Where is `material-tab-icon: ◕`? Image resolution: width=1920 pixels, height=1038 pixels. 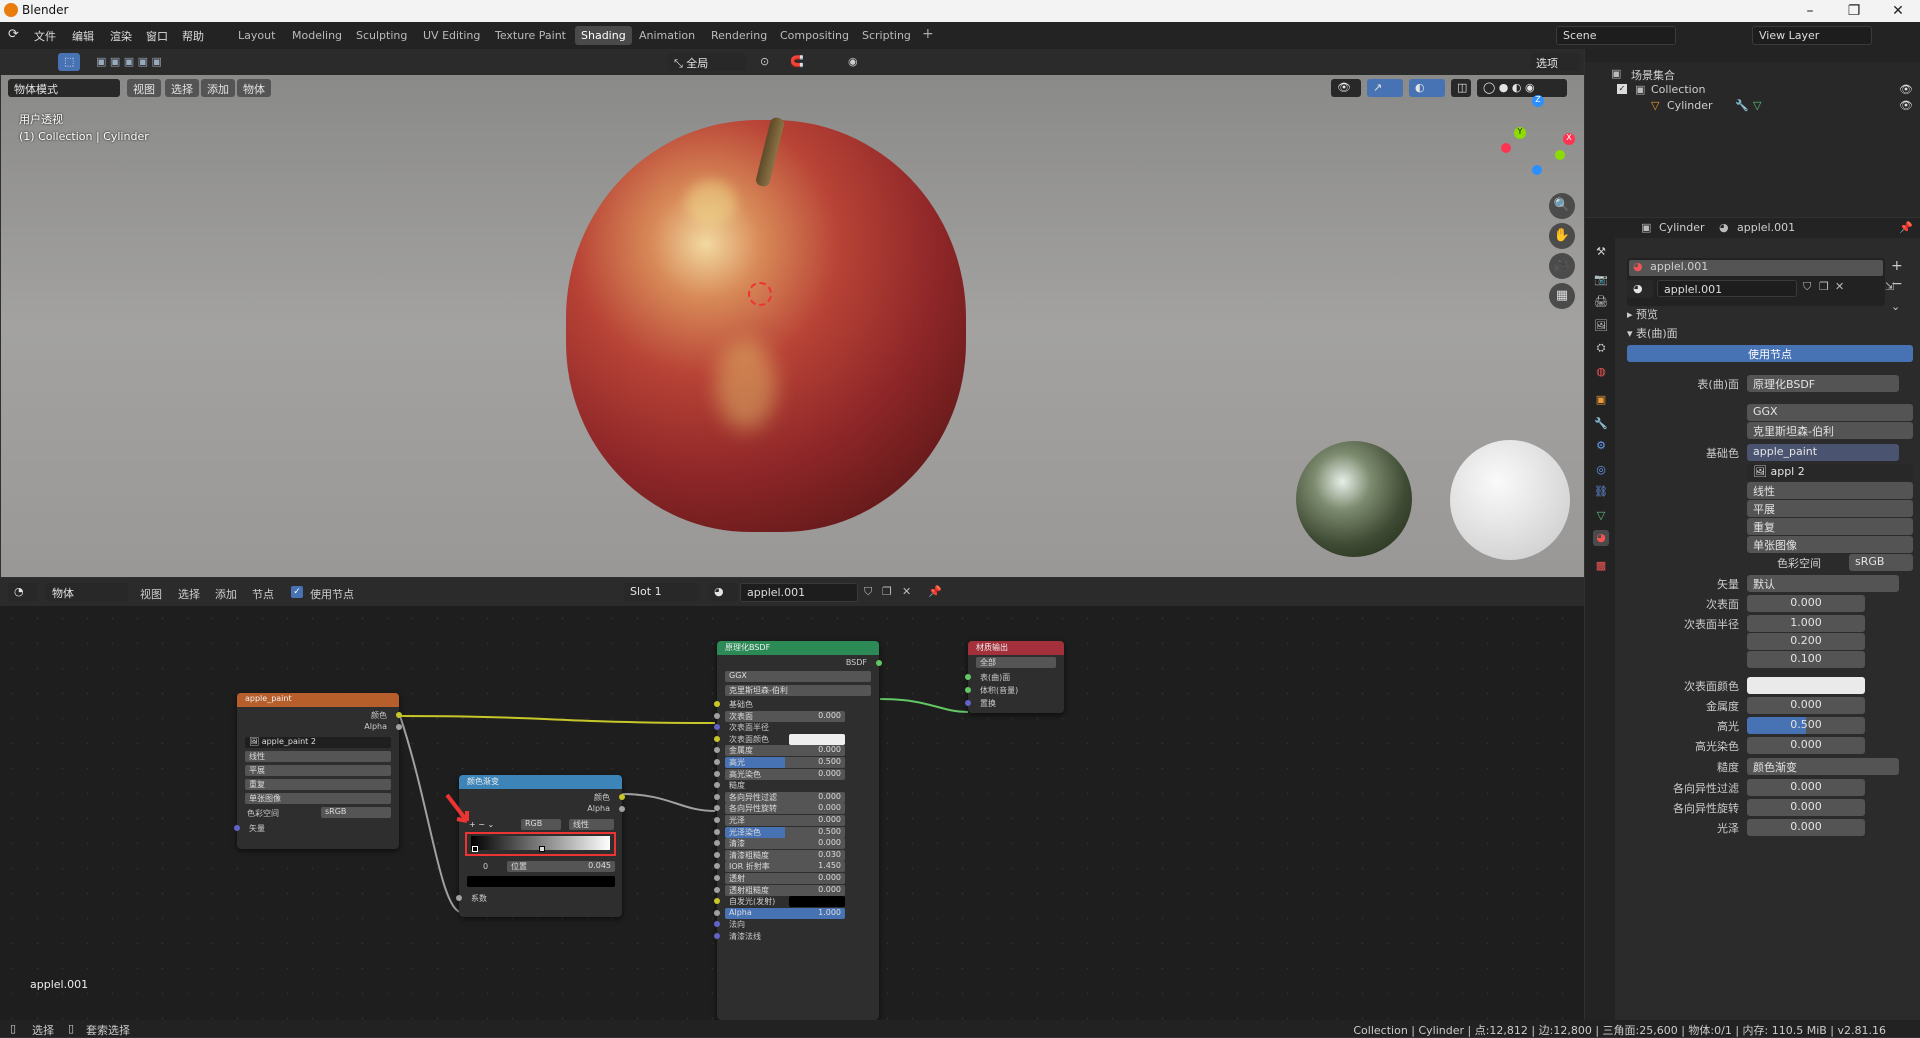 material-tab-icon: ◕ is located at coordinates (1601, 538).